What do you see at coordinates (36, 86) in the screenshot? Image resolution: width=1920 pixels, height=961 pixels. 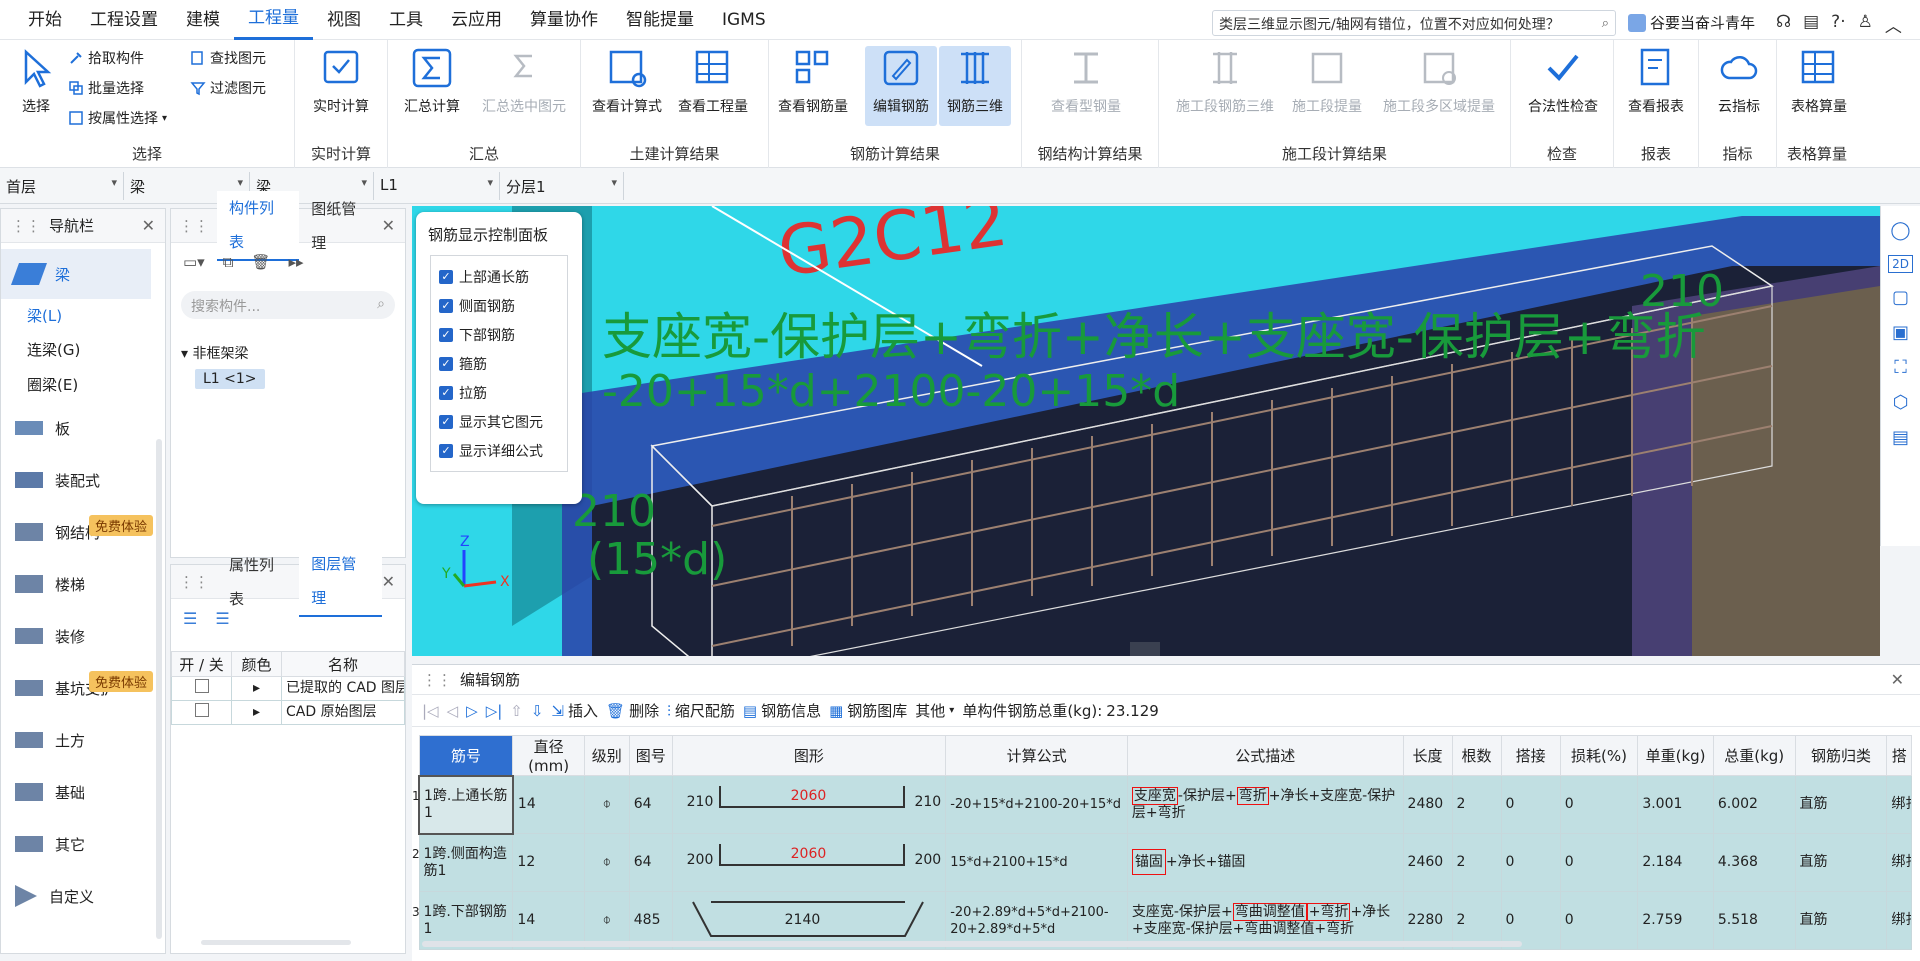 I see `select-button: 选择` at bounding box center [36, 86].